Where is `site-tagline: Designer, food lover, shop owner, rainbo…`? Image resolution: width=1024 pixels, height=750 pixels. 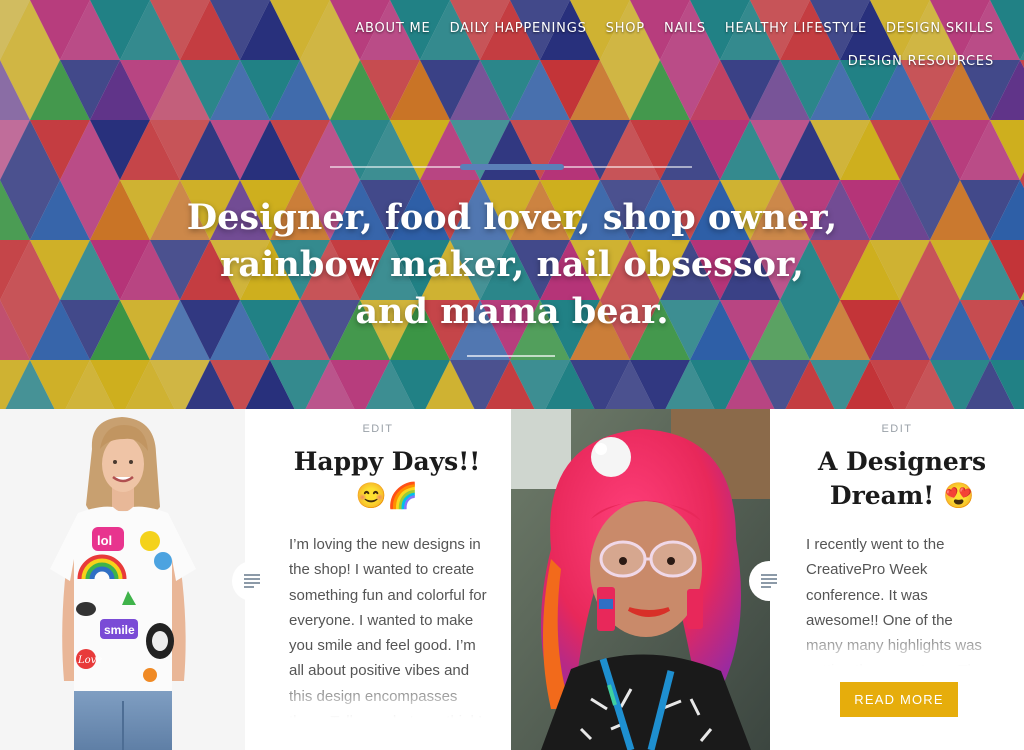 site-tagline: Designer, food lover, shop owner, rainbo… is located at coordinates (512, 264).